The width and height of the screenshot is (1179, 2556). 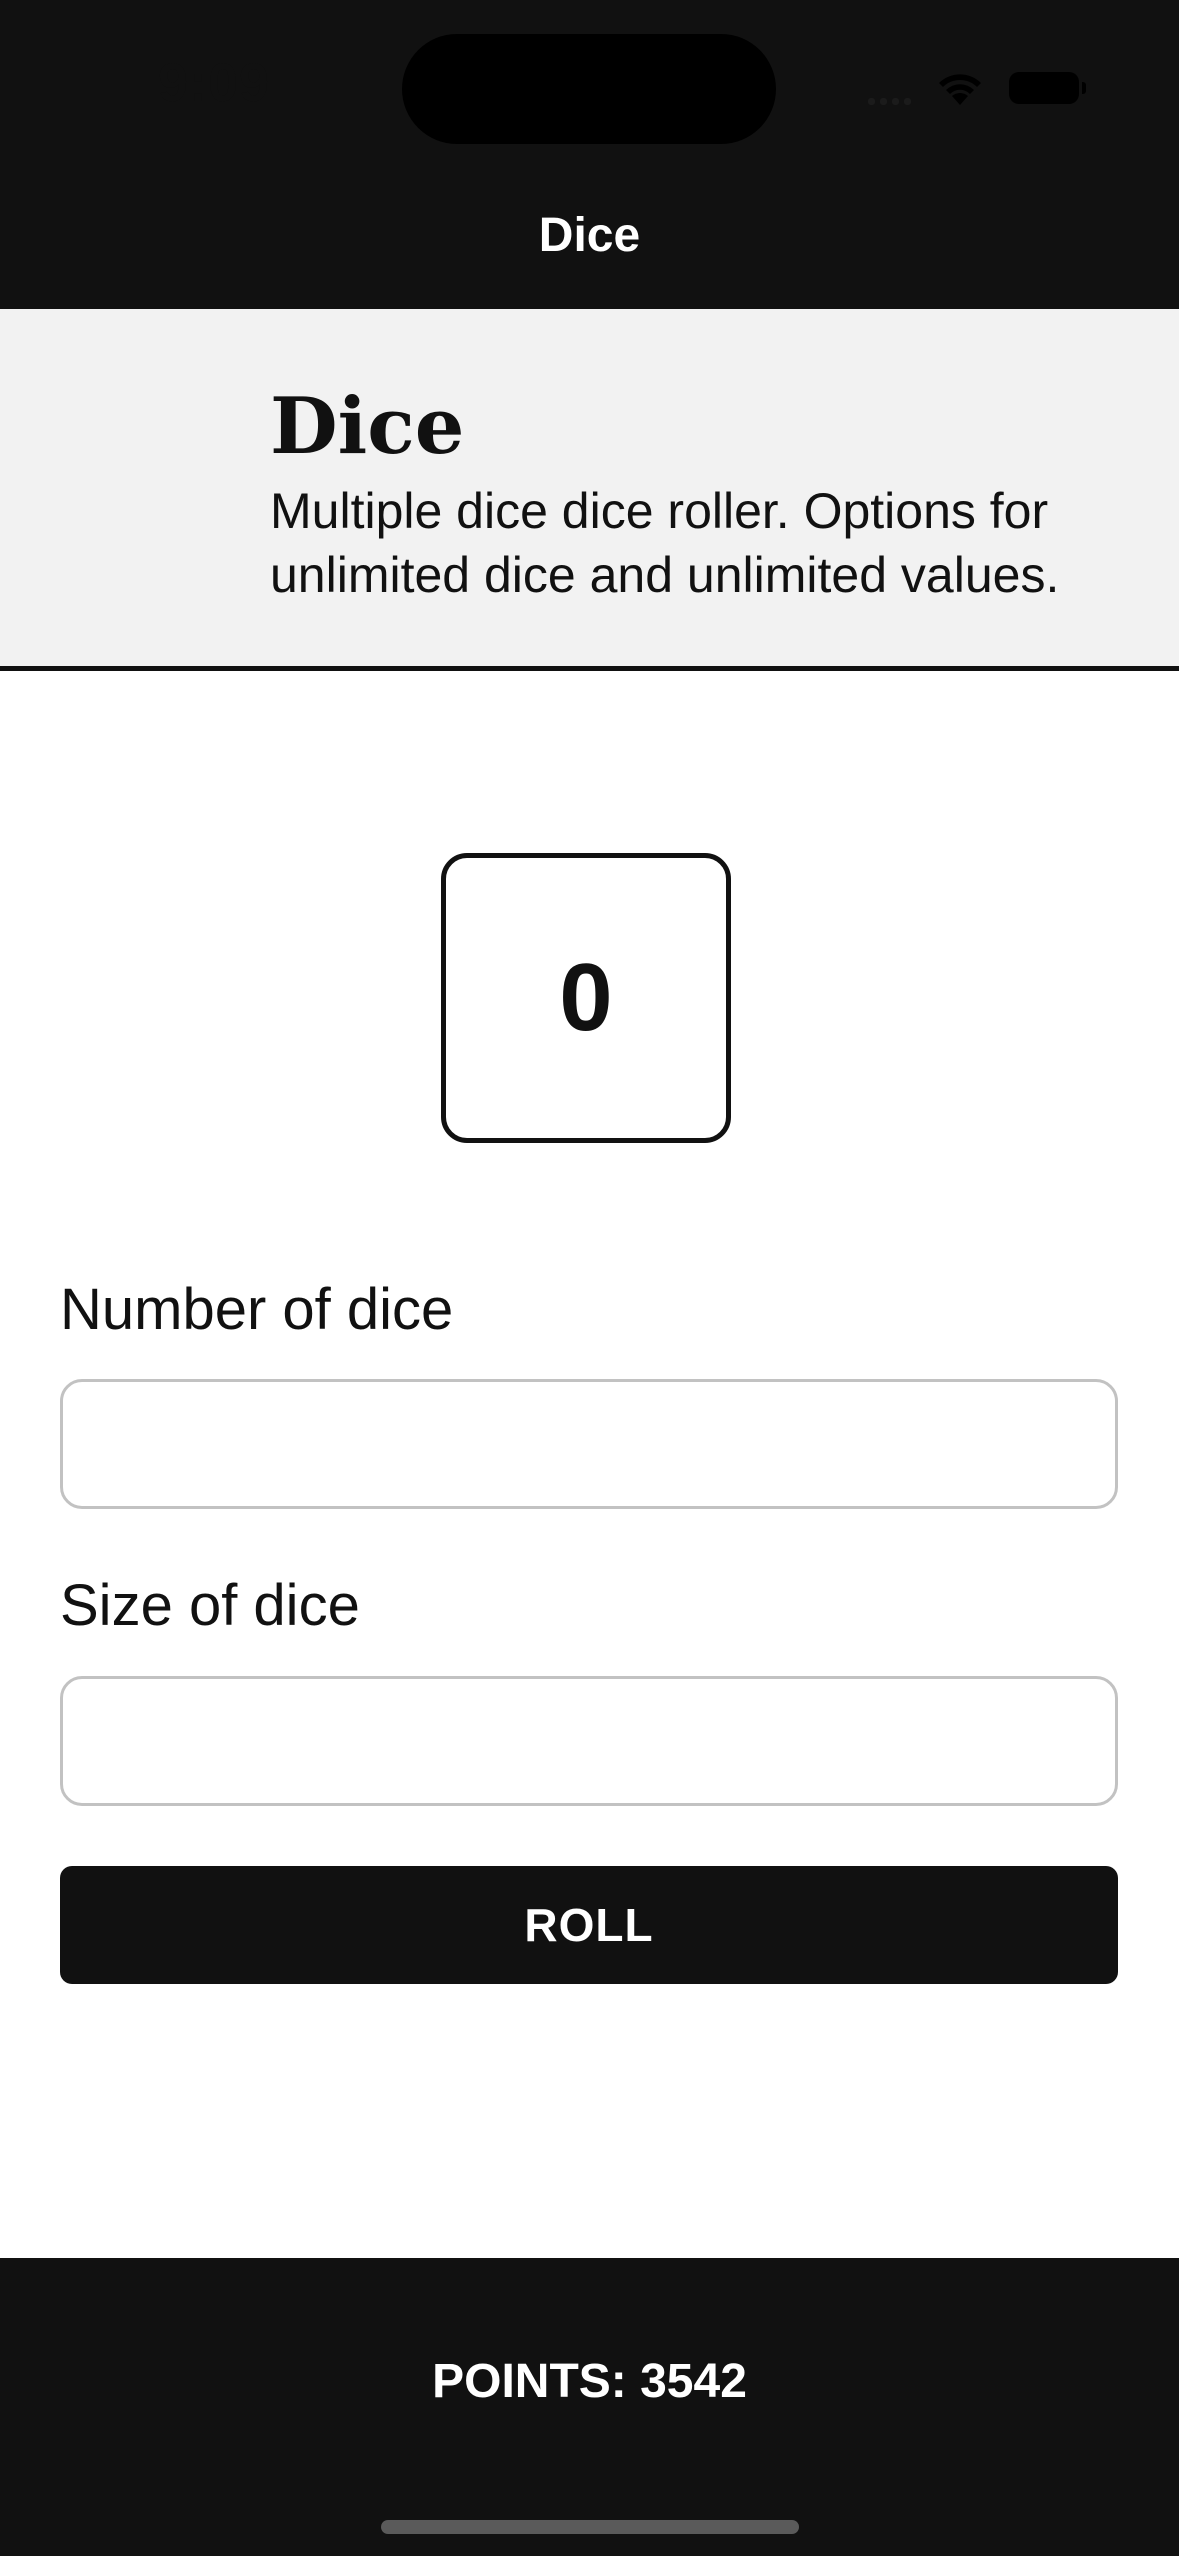 What do you see at coordinates (589, 1444) in the screenshot?
I see `number-of-dice-input` at bounding box center [589, 1444].